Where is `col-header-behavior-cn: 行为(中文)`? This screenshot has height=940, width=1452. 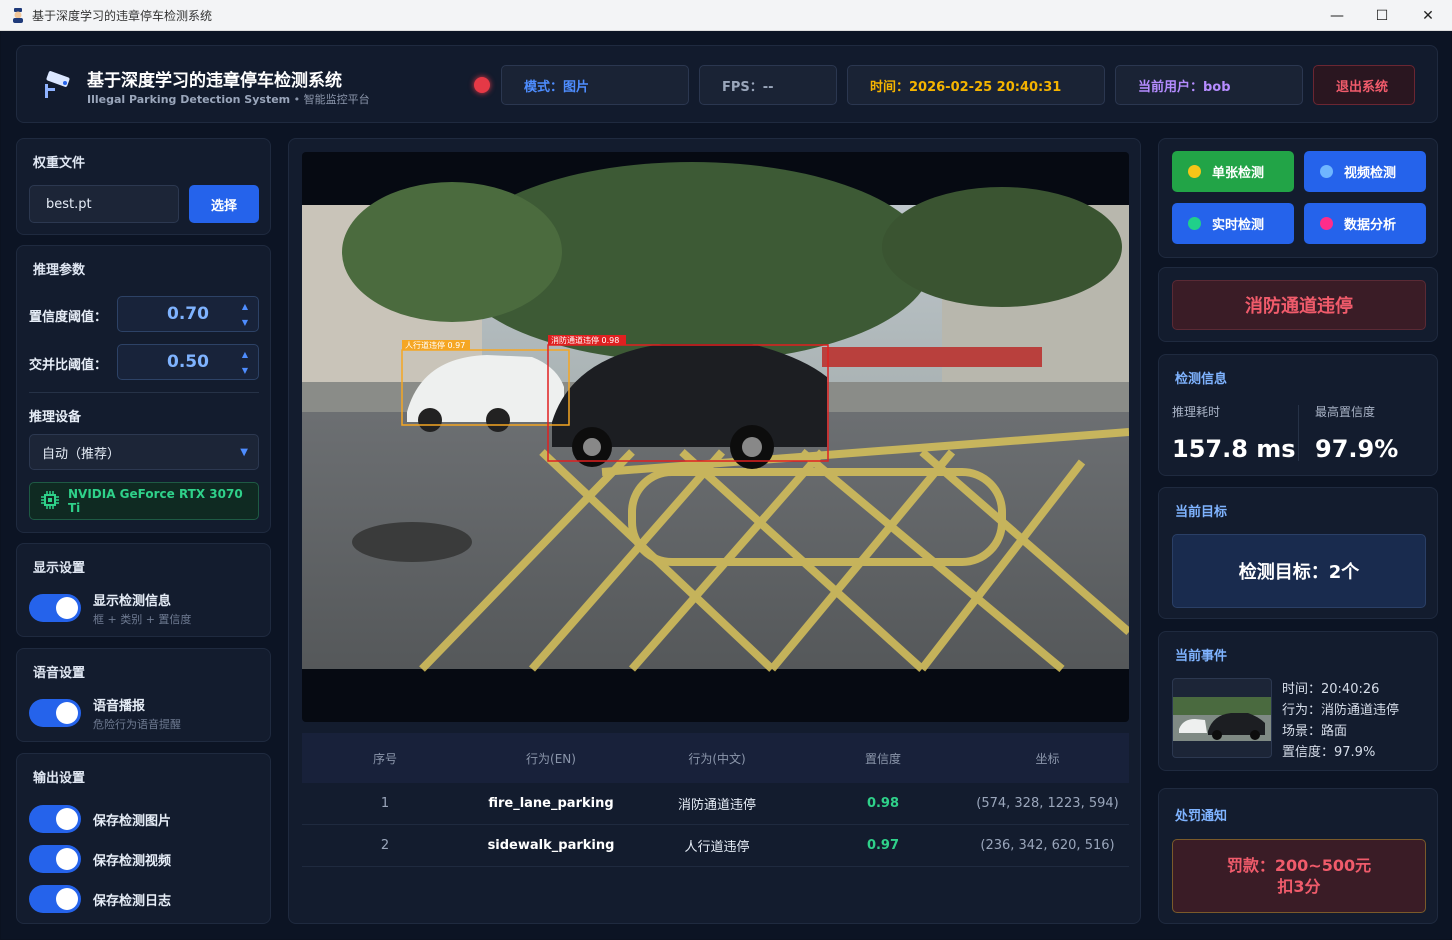
col-header-behavior-cn: 行为(中文) is located at coordinates (717, 758).